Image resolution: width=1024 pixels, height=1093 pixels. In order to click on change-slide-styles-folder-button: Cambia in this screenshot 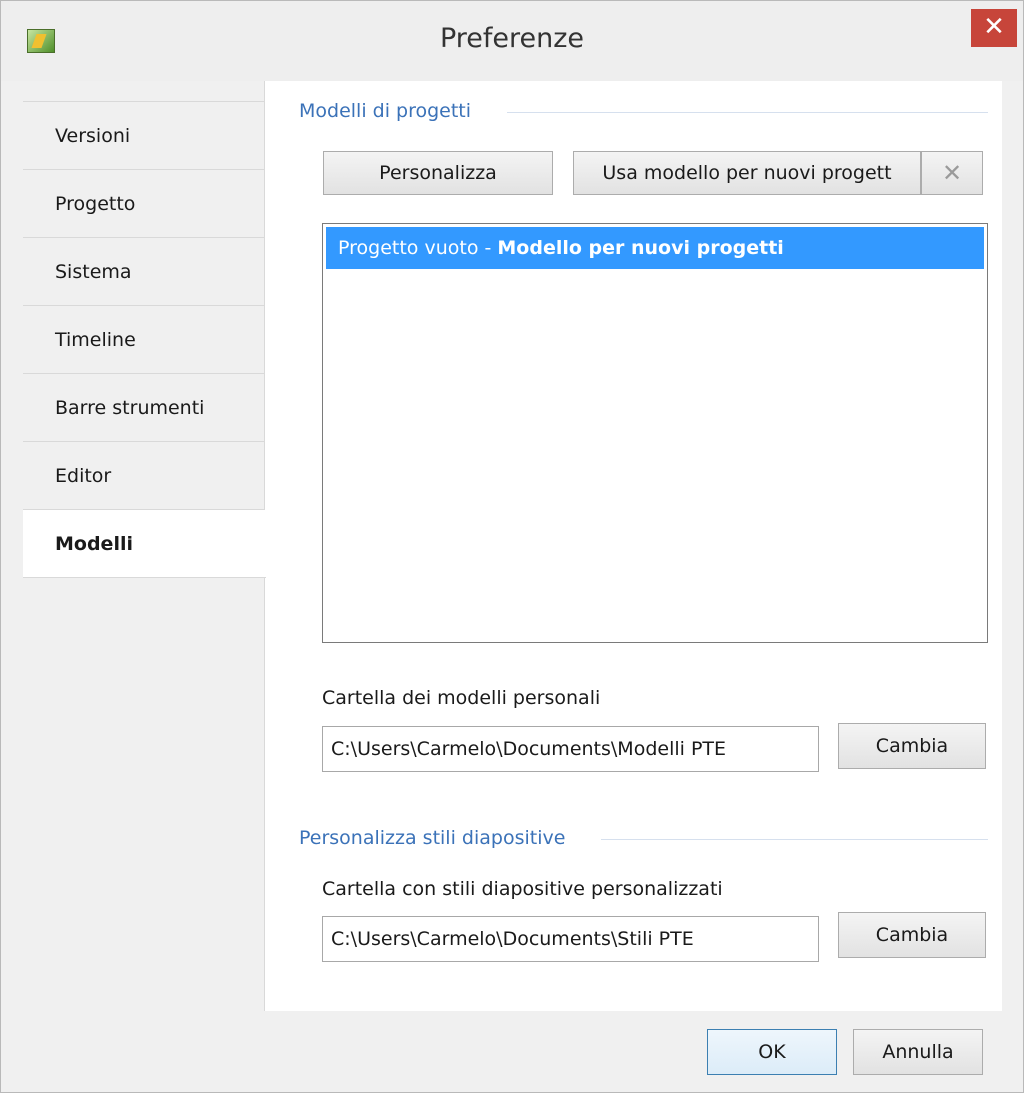, I will do `click(912, 935)`.